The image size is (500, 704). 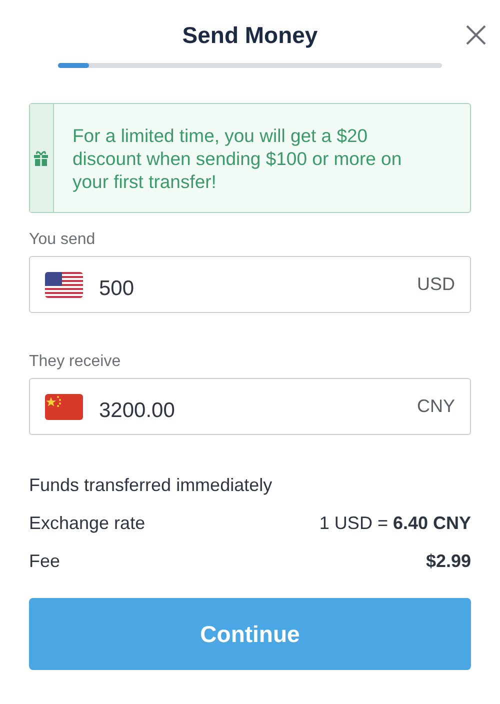 What do you see at coordinates (75, 362) in the screenshot?
I see `field-label: They receive` at bounding box center [75, 362].